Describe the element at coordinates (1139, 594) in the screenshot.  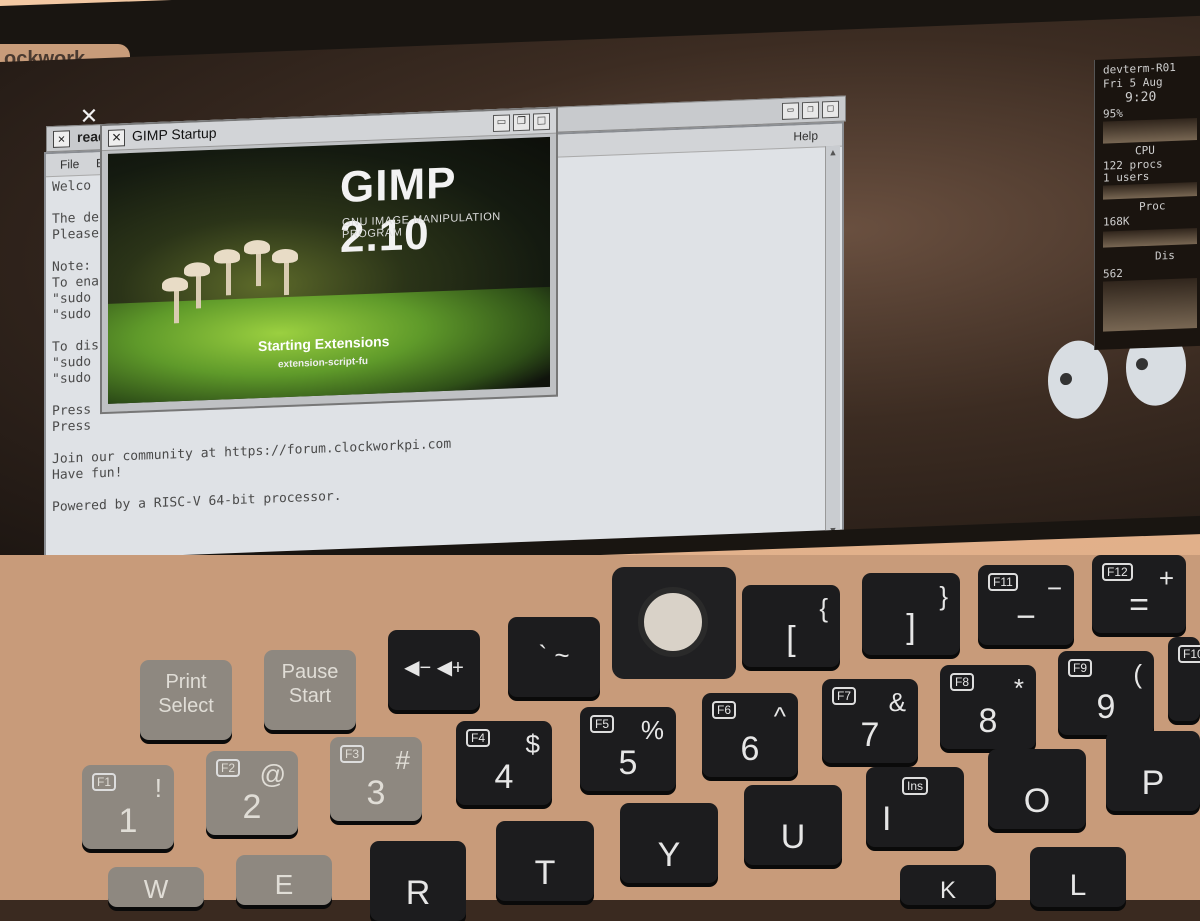
I see `key-f12-equals: F12 = +` at that location.